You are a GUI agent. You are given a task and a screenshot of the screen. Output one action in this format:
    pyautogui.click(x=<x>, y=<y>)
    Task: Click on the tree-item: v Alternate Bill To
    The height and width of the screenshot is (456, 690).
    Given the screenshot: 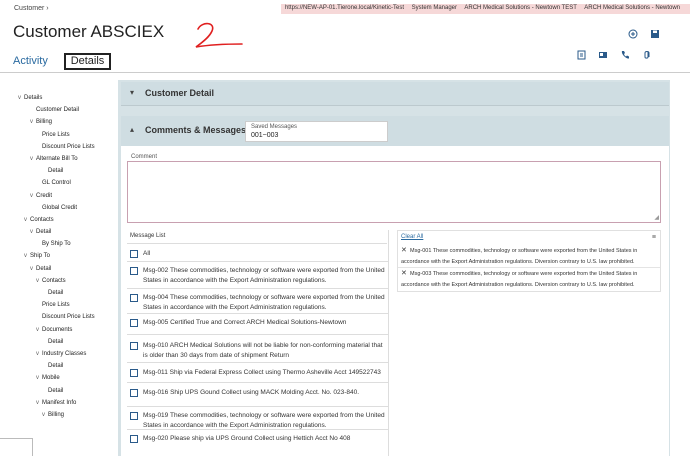 What is the action you would take?
    pyautogui.click(x=68, y=159)
    